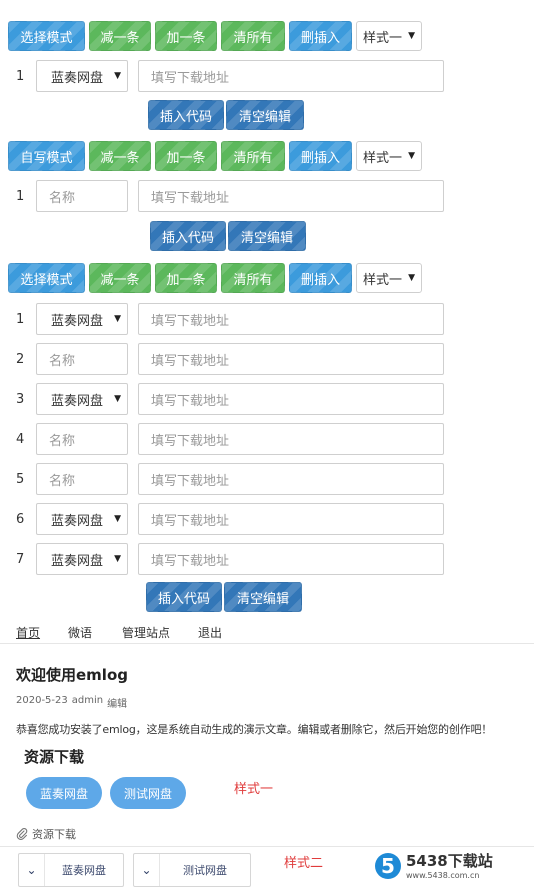 Image resolution: width=534 pixels, height=887 pixels. I want to click on post-title: 欢迎使用emlog, so click(72, 674).